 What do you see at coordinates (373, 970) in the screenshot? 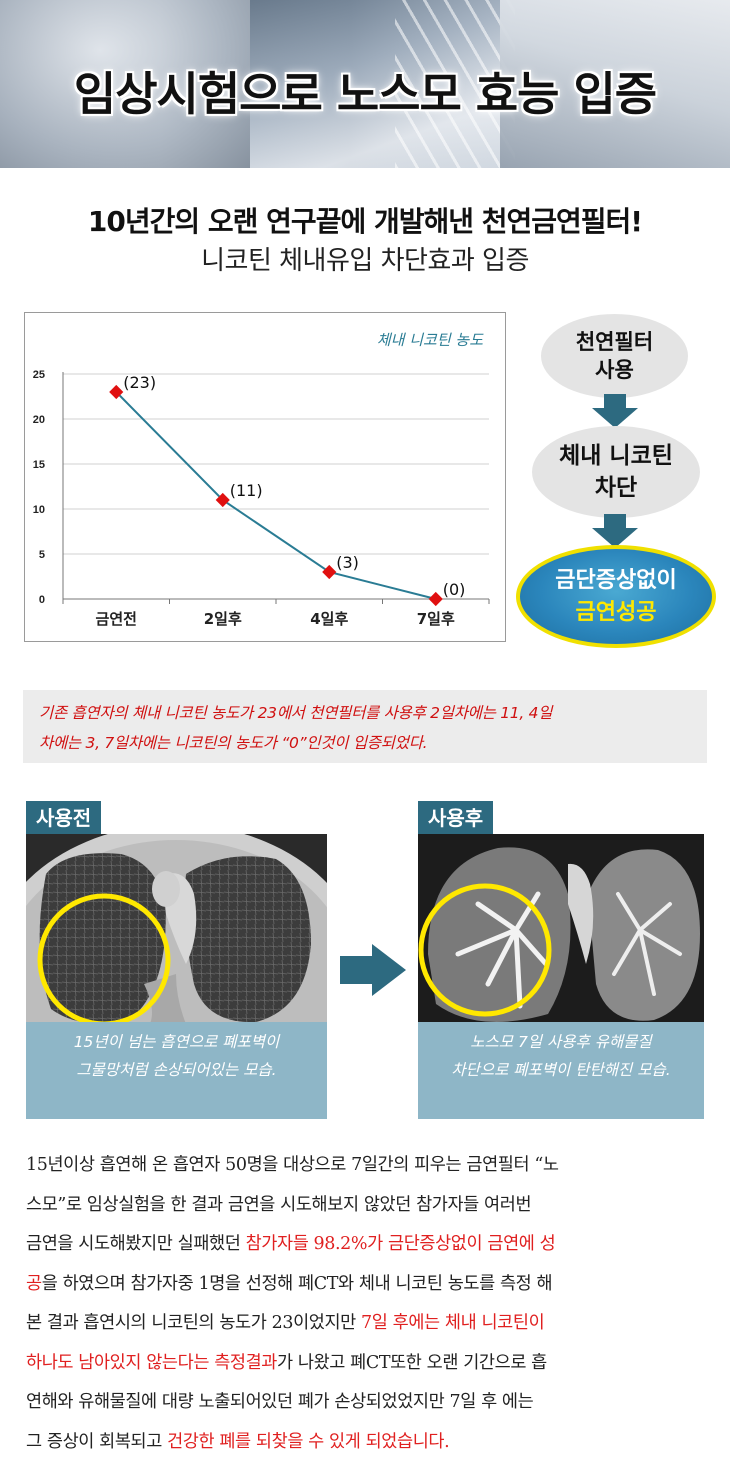
I see `arrow-right-icon` at bounding box center [373, 970].